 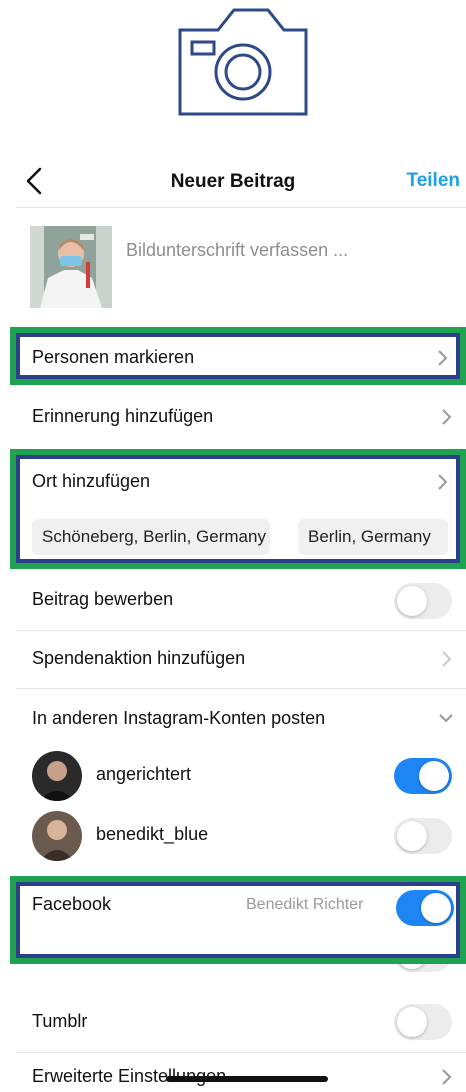 I want to click on location-chip: Berlin, Germany, so click(x=373, y=537).